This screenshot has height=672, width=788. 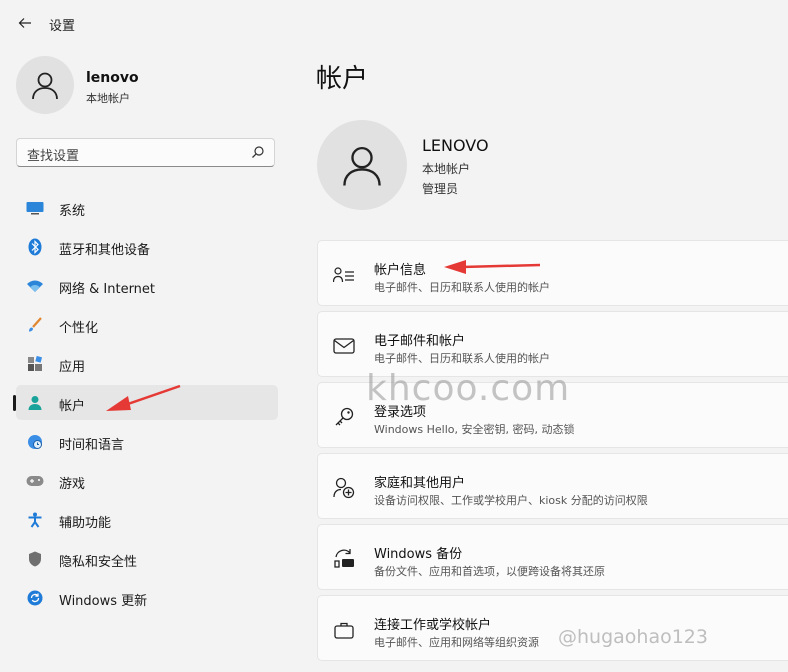 I want to click on card-account-info: 帐户信息 电子邮件、日历和联系人使用的帐户, so click(x=552, y=273).